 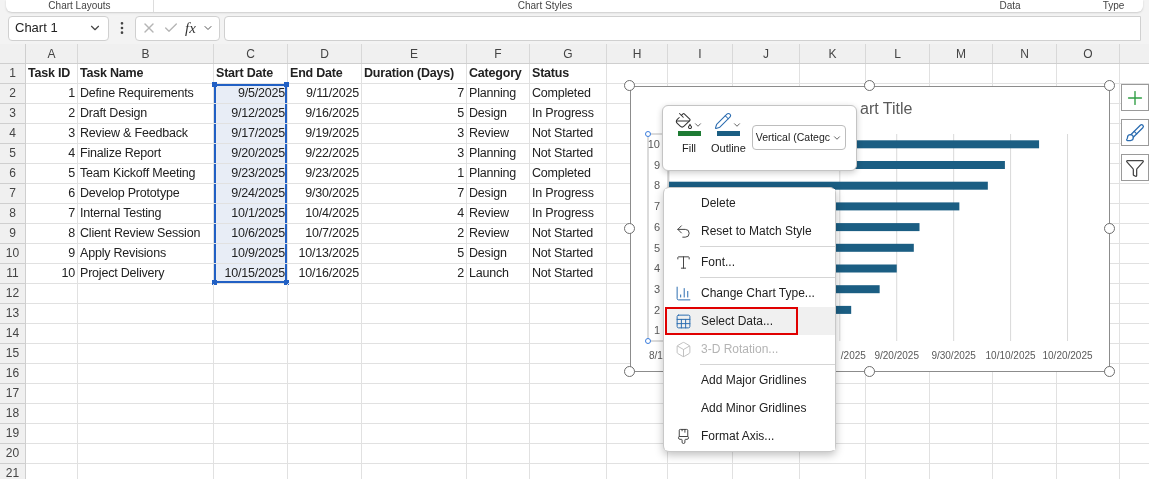 What do you see at coordinates (13, 314) in the screenshot?
I see `row-header: 13` at bounding box center [13, 314].